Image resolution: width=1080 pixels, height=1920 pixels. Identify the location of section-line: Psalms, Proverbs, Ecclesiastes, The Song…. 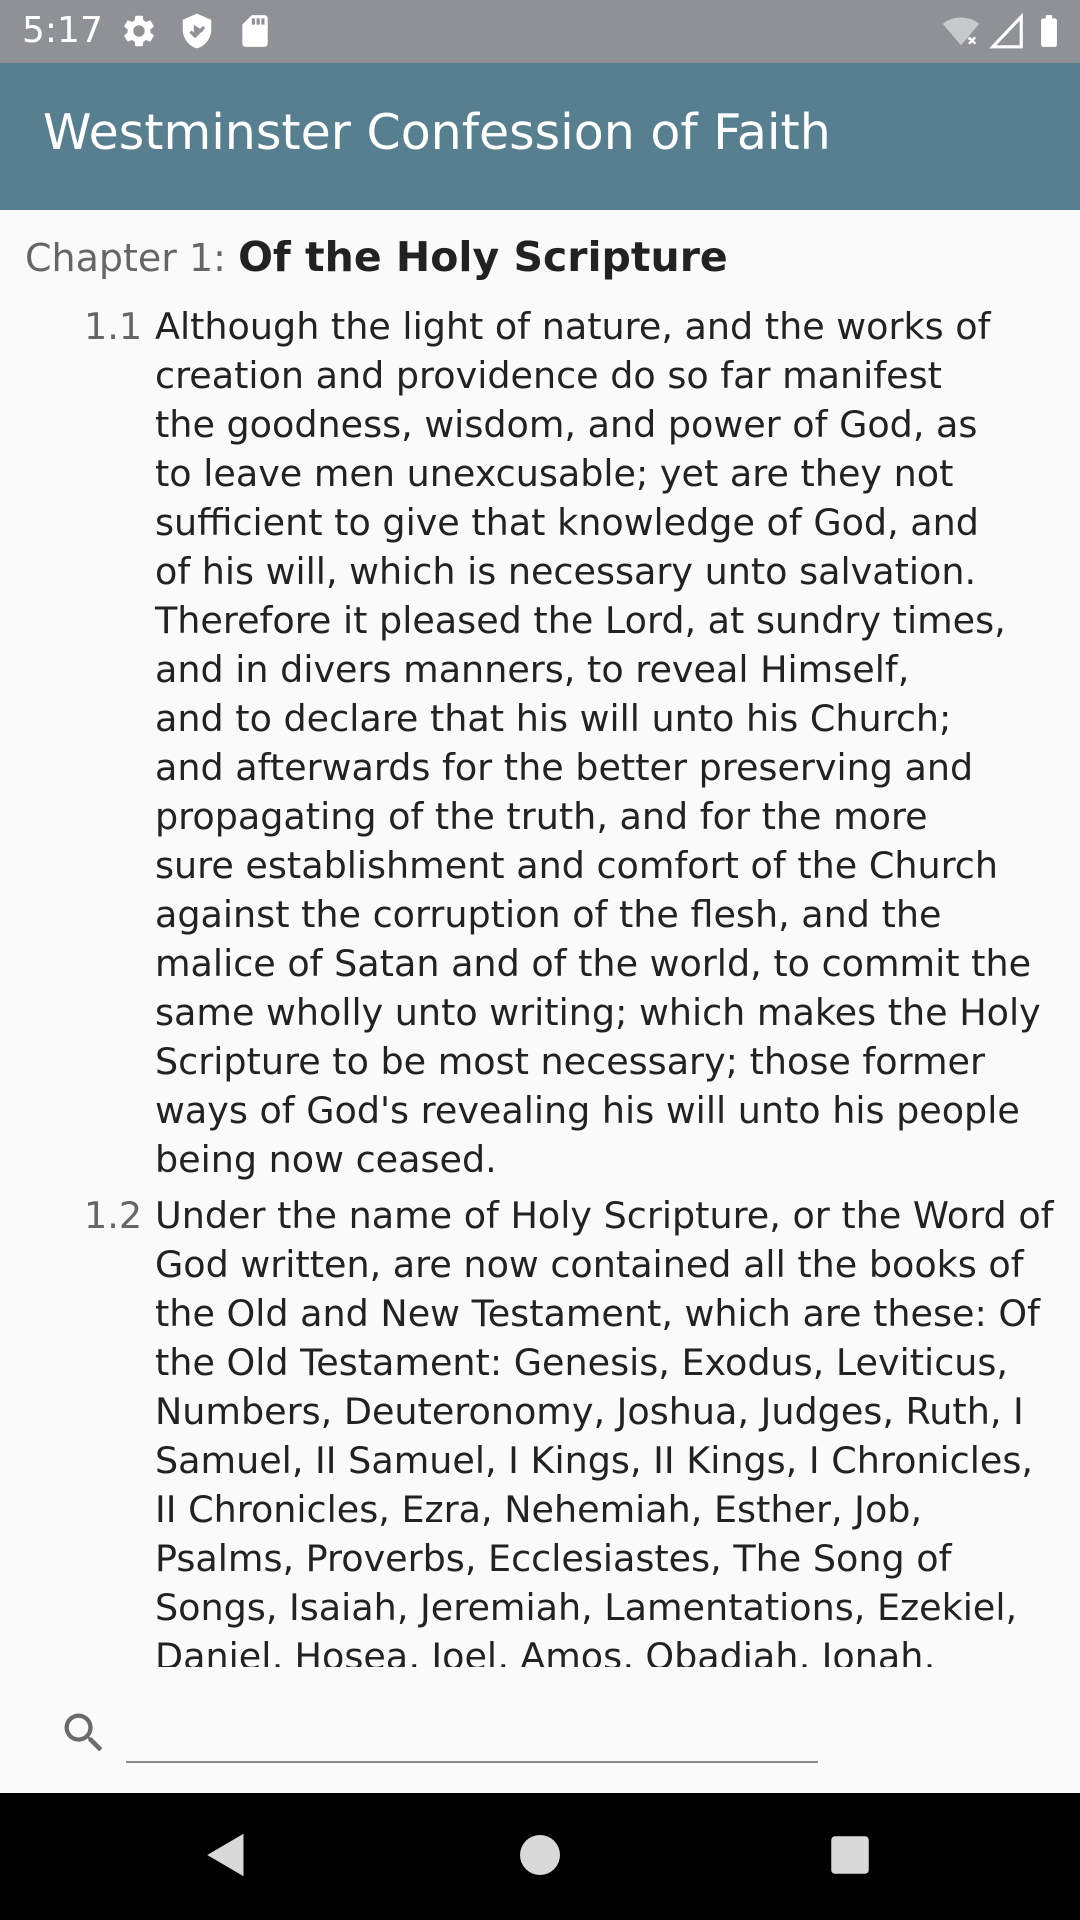
(553, 1558).